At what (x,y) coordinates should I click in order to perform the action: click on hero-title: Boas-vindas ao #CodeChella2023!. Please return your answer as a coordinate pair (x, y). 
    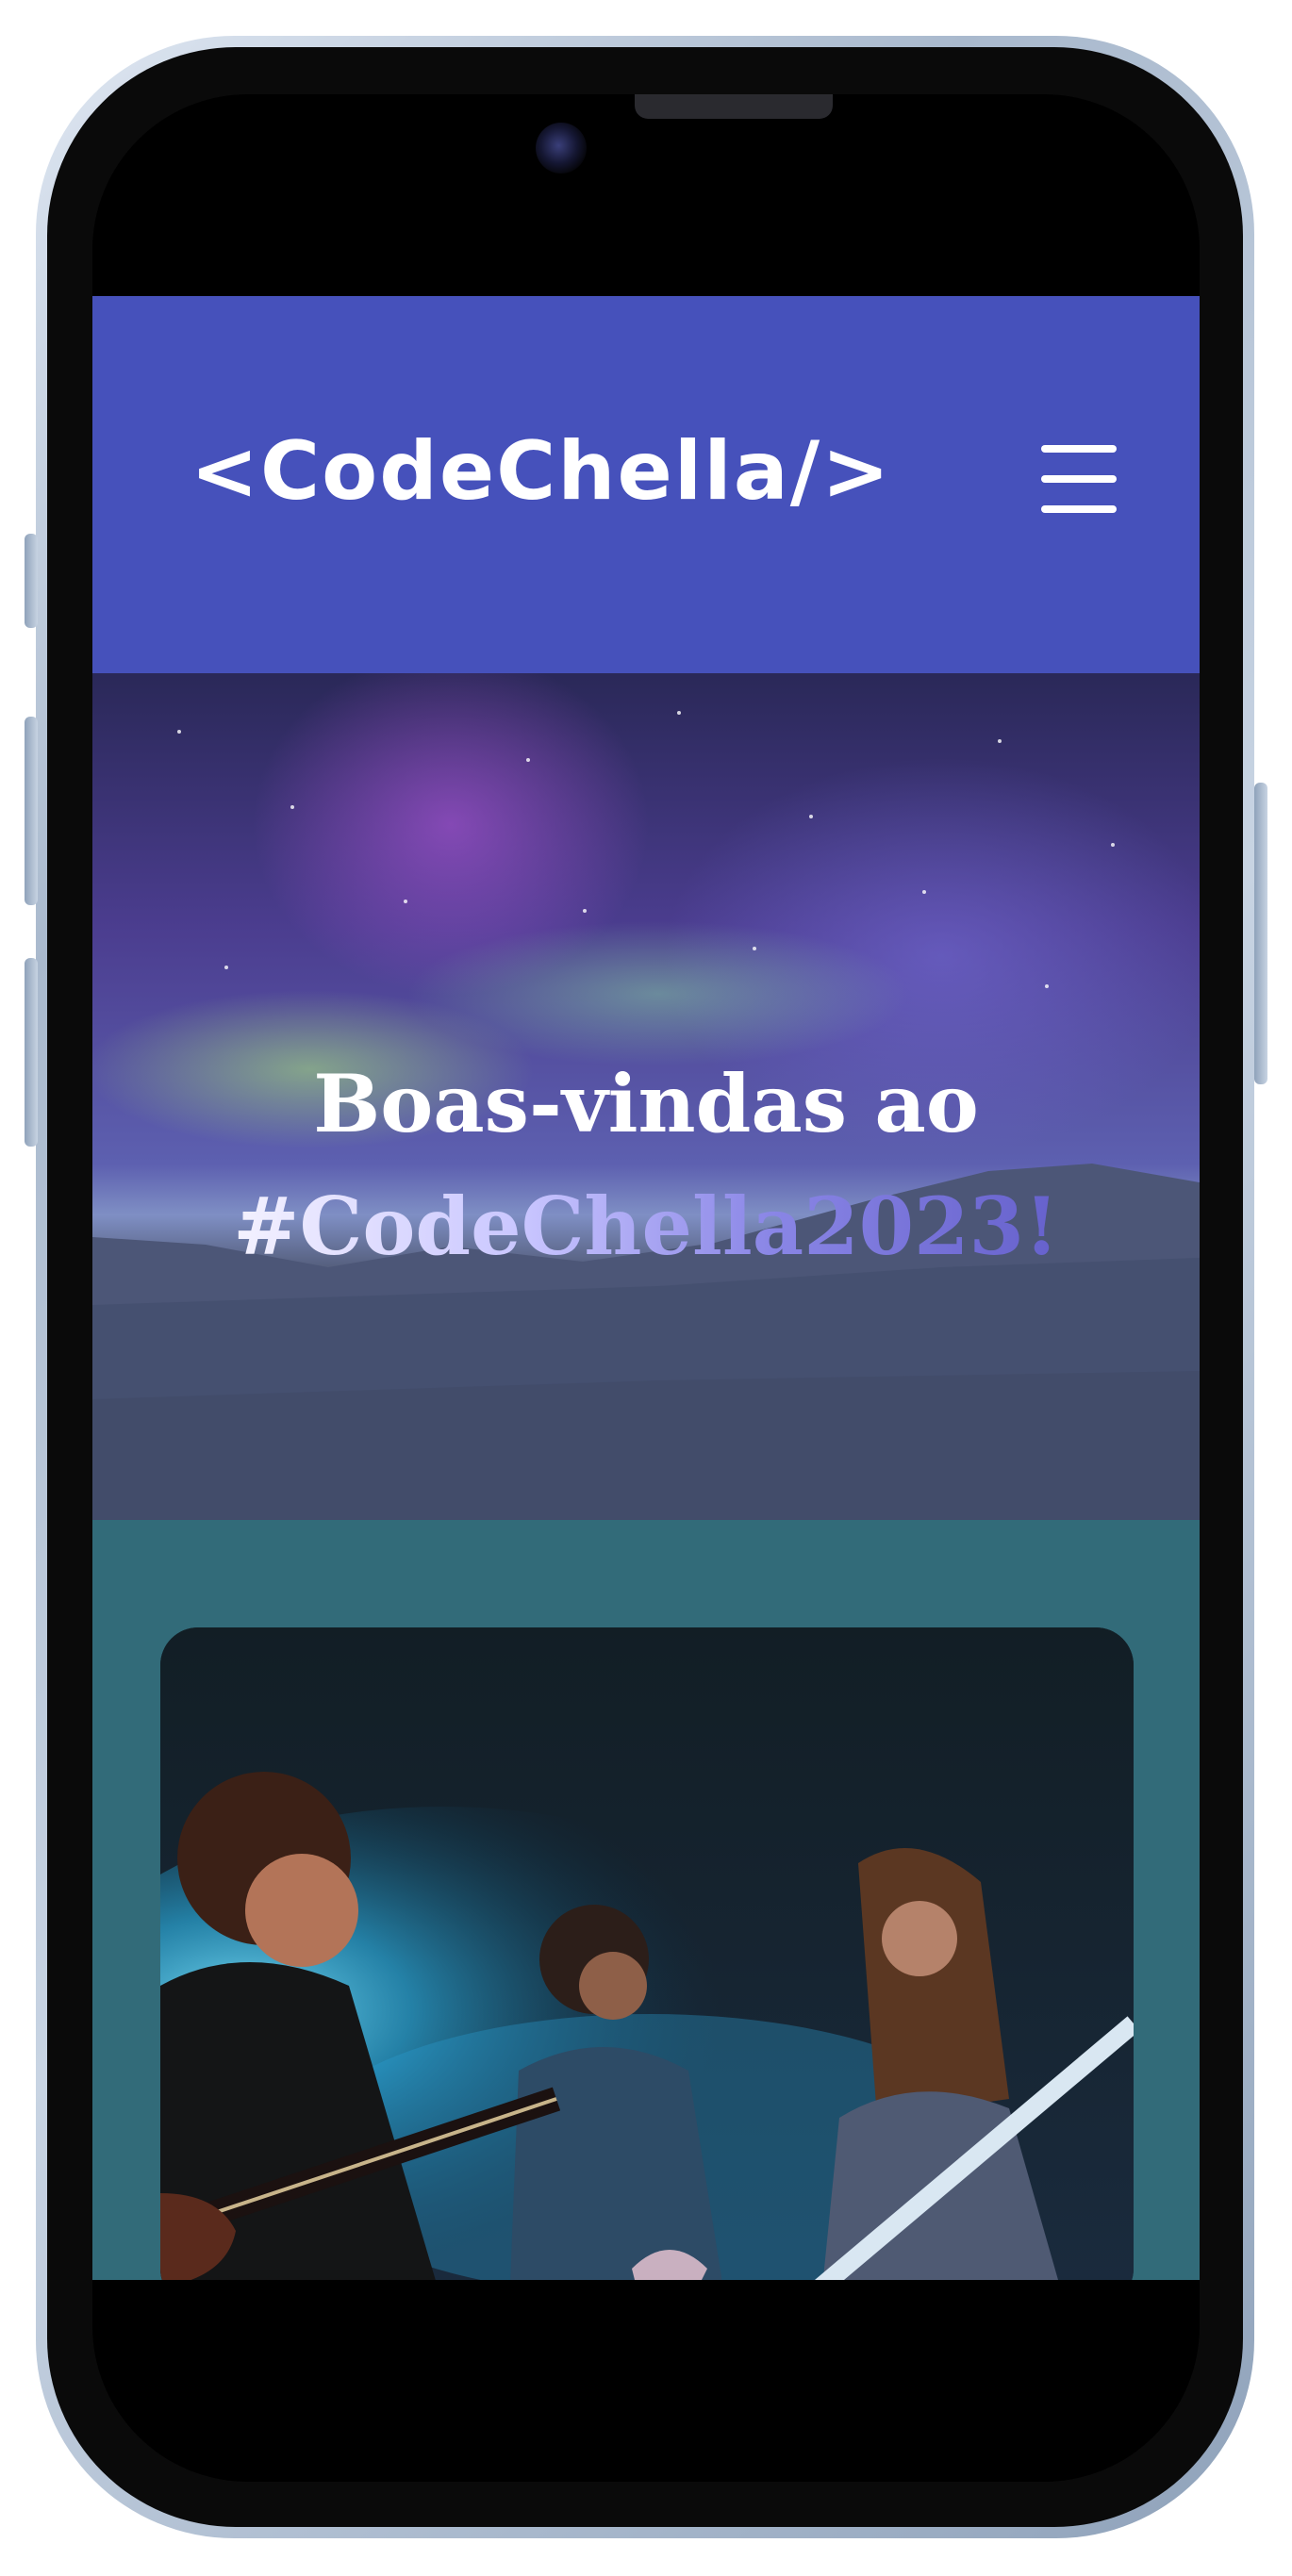
    Looking at the image, I should click on (646, 1165).